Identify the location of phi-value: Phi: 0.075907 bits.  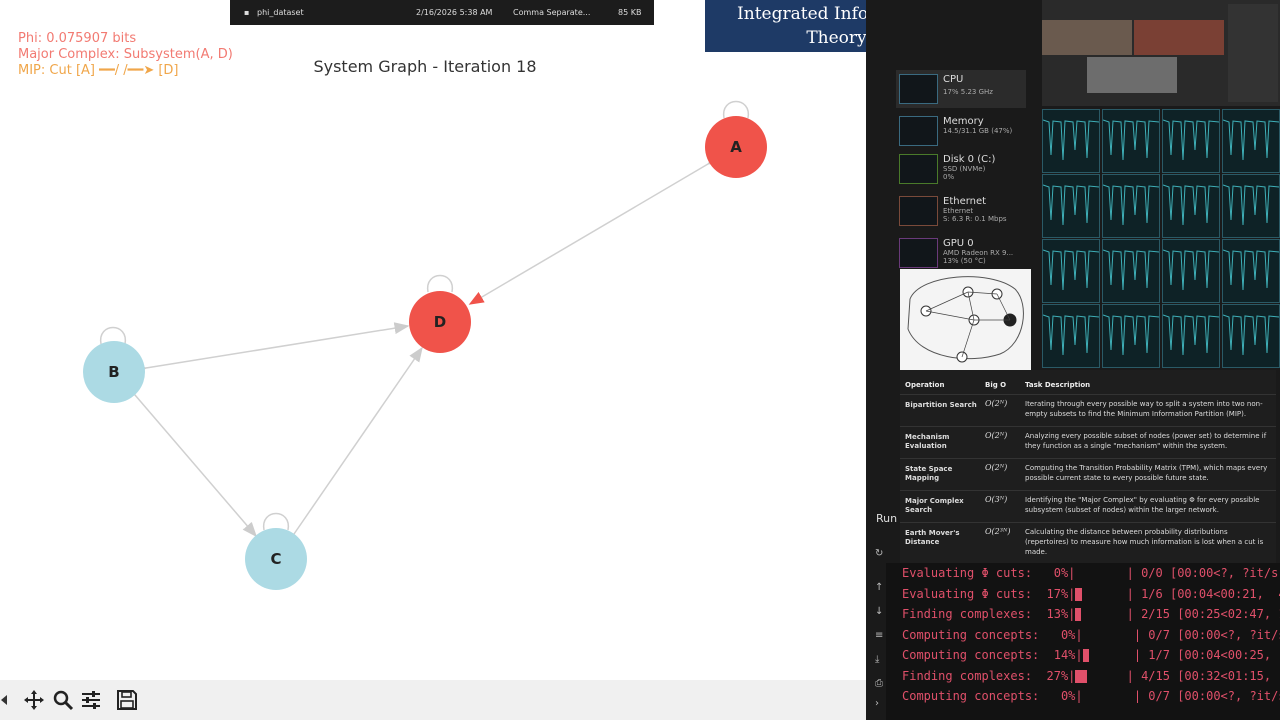
(77, 38).